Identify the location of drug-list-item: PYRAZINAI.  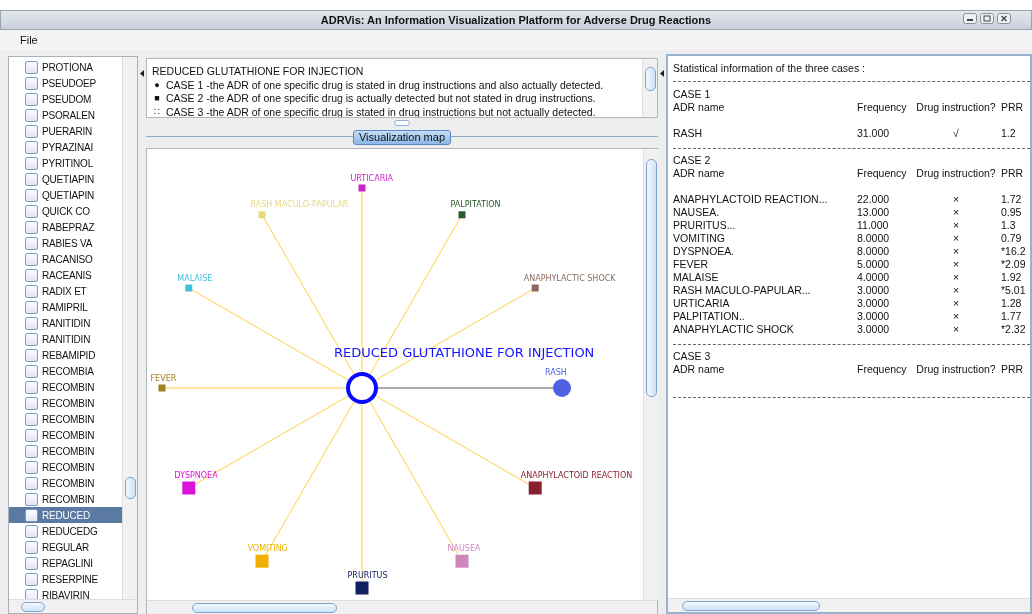
(65, 147).